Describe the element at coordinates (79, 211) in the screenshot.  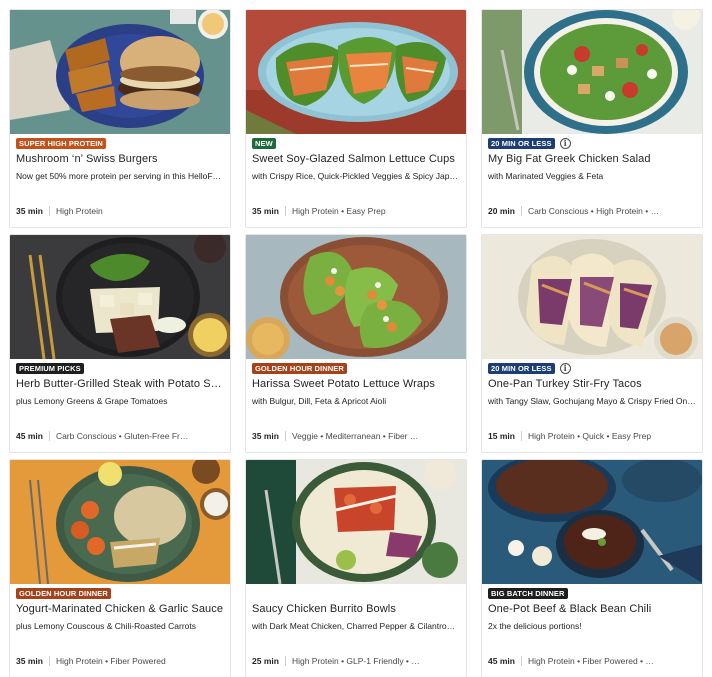
I see `recipe-tags: High Protein` at that location.